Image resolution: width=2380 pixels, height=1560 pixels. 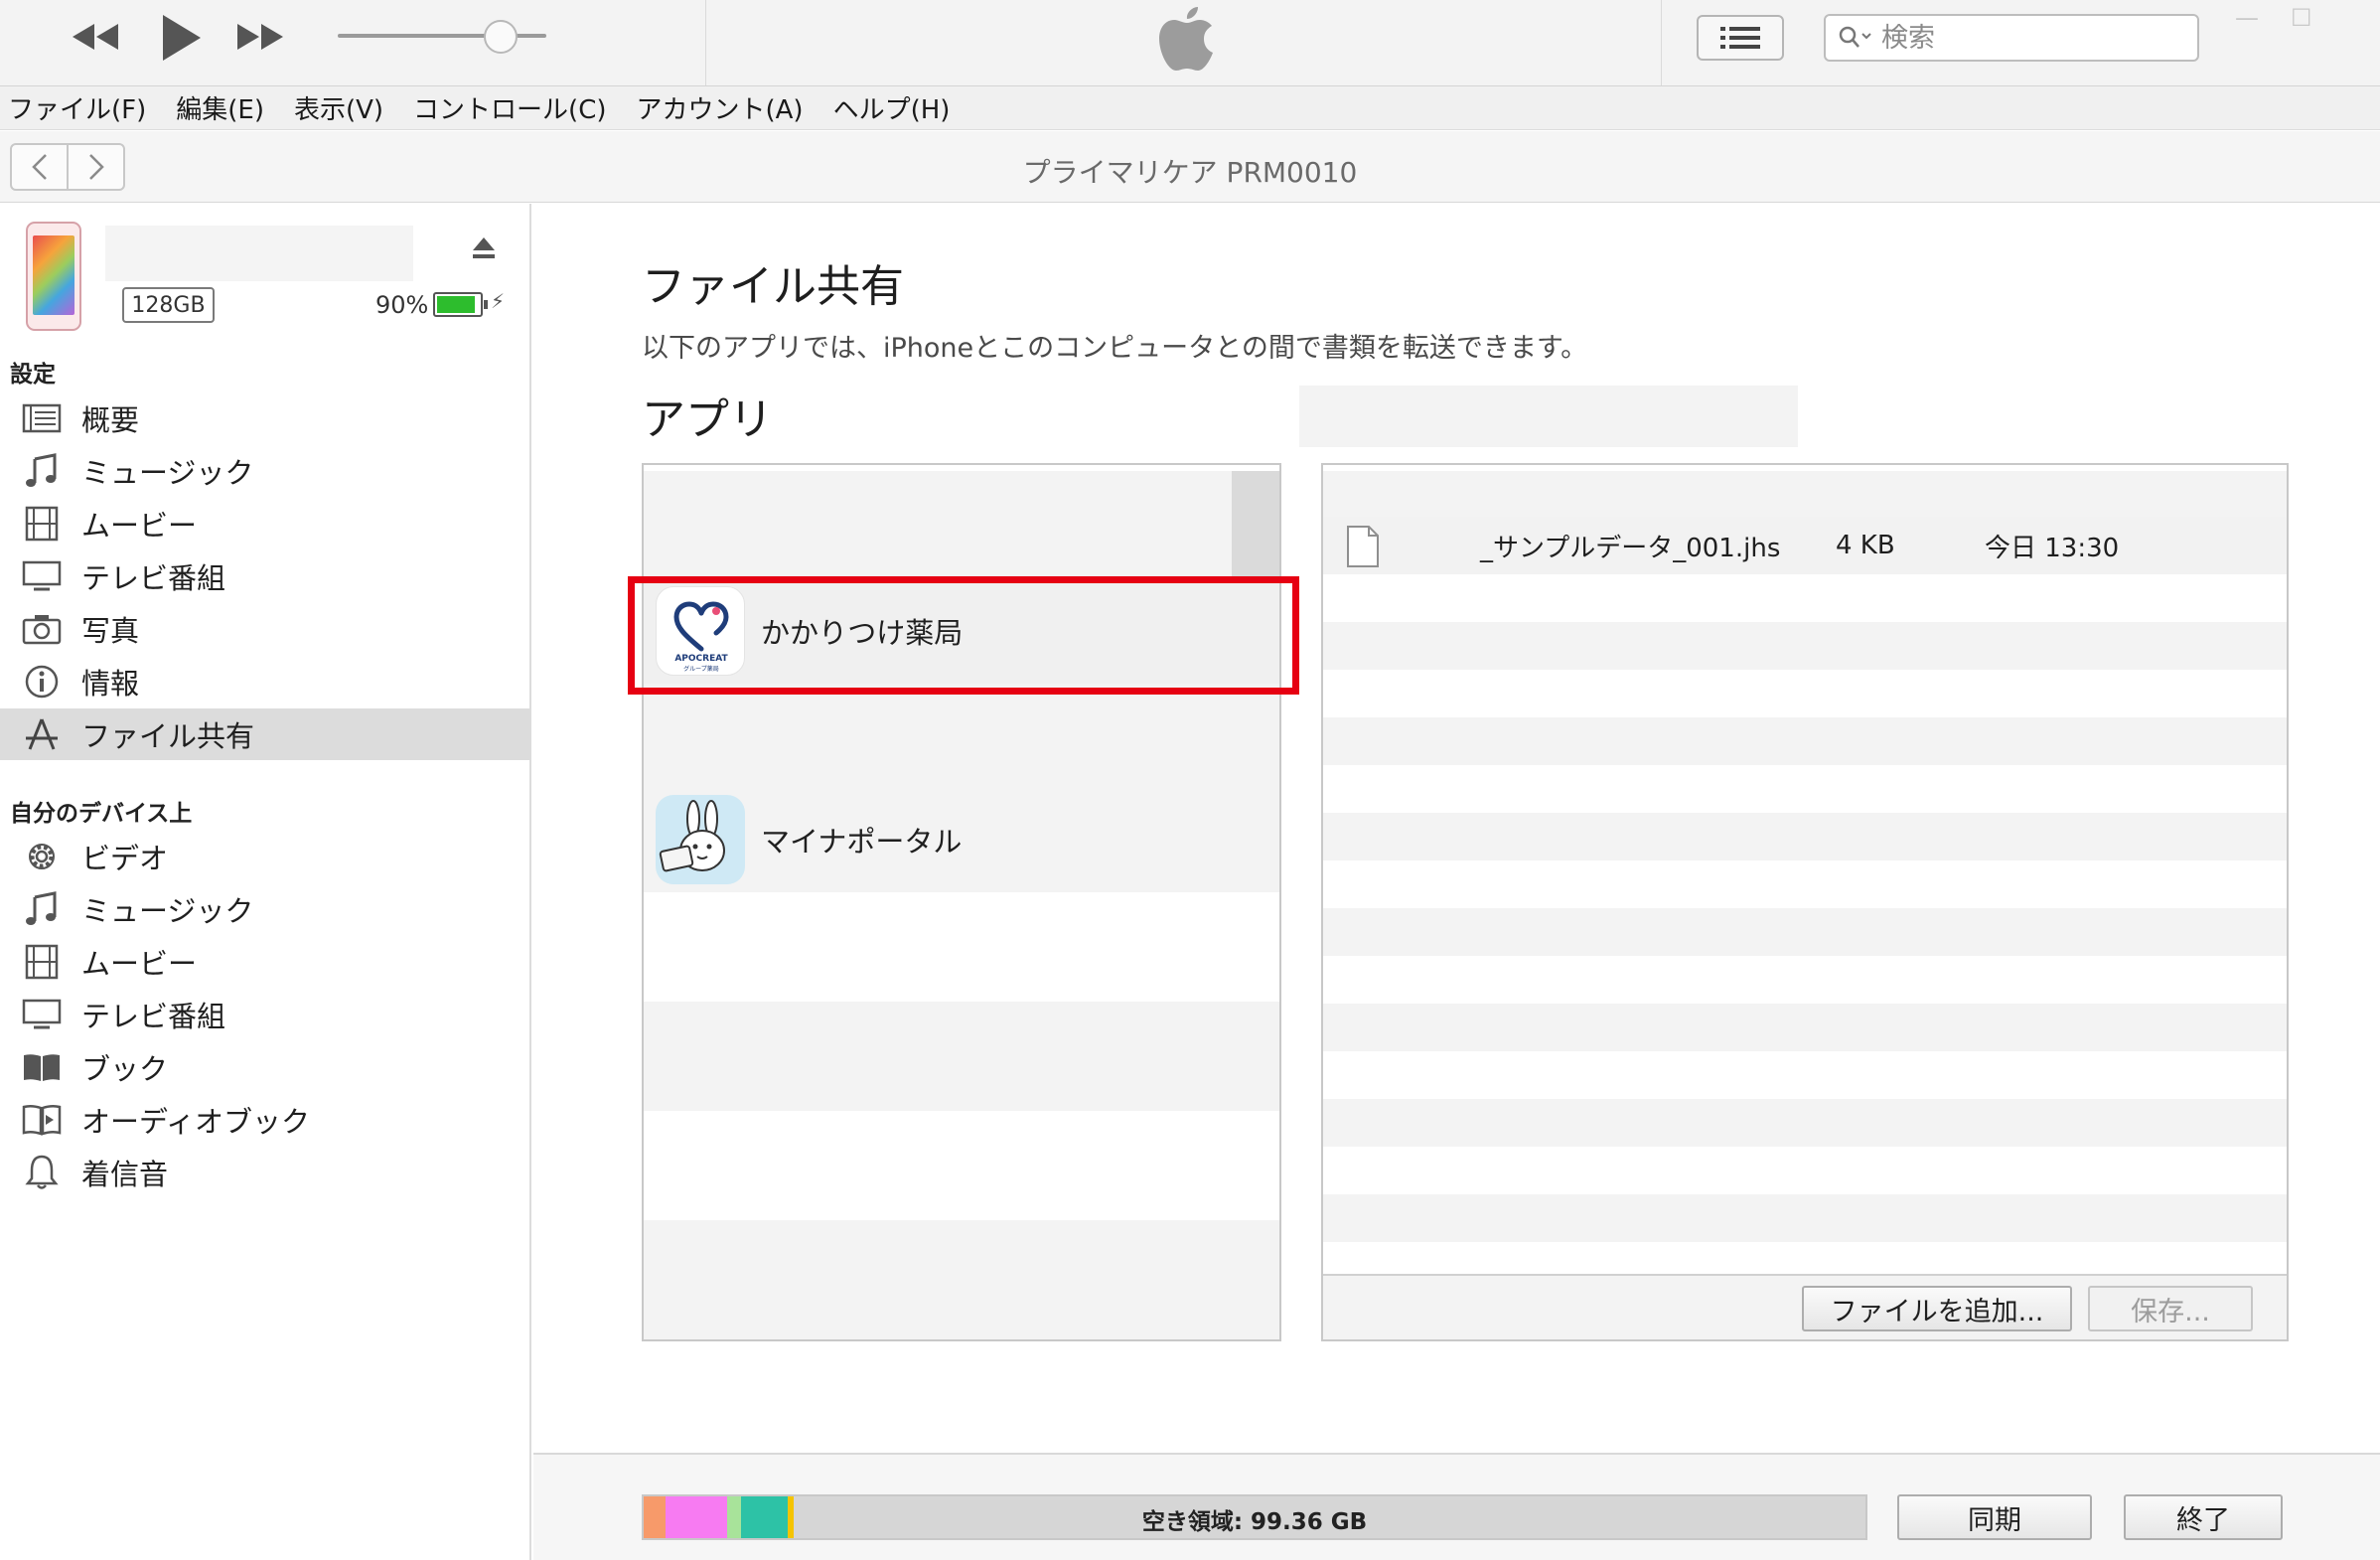 What do you see at coordinates (2203, 1517) in the screenshot?
I see `done-button: 終了` at bounding box center [2203, 1517].